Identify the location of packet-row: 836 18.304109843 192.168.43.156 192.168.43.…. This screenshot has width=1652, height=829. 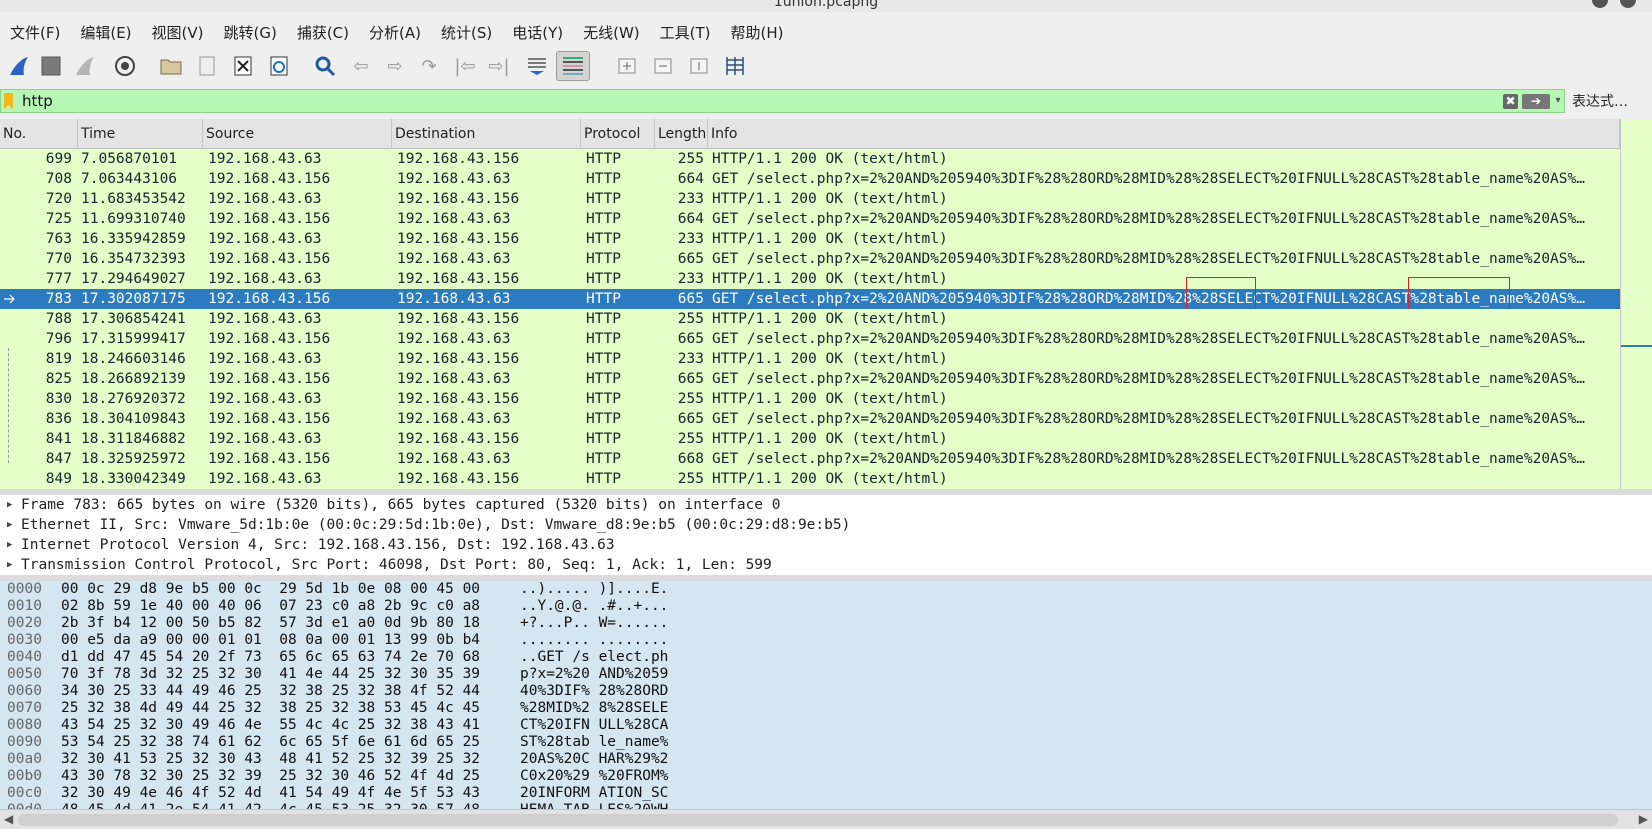
(810, 419).